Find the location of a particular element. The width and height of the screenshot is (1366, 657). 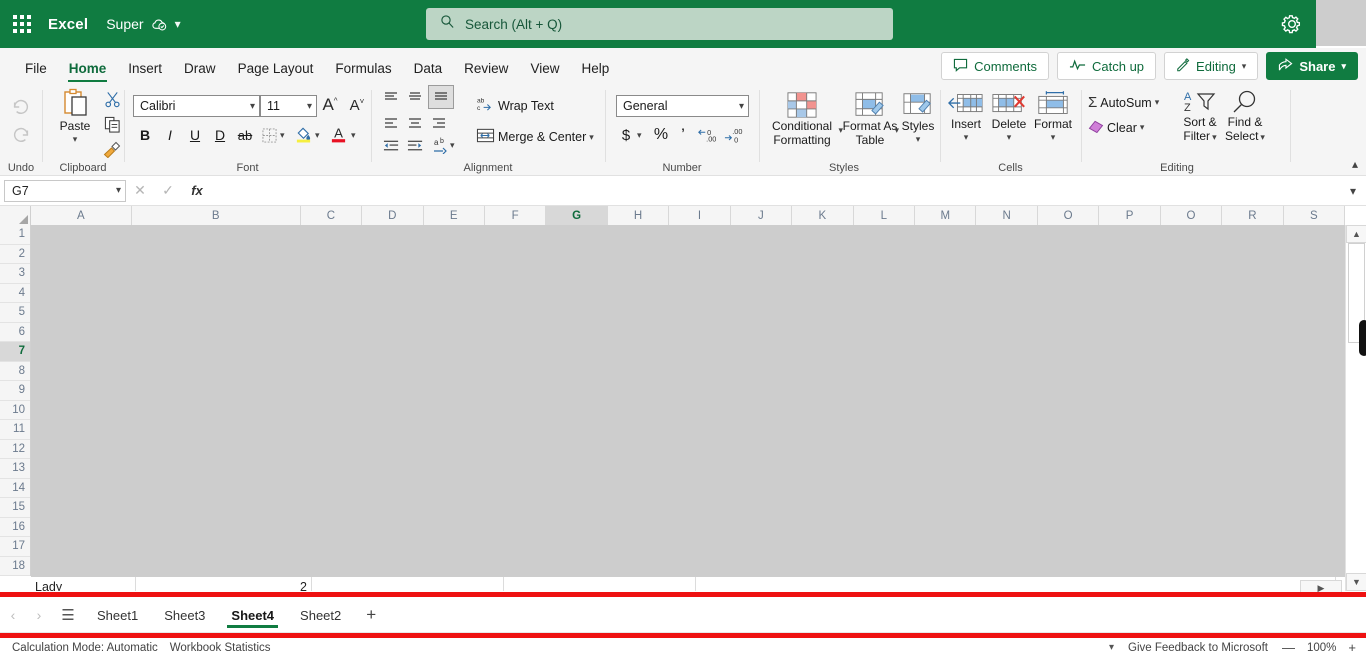

share-chevron-down-icon: ▾ is located at coordinates (1343, 66).